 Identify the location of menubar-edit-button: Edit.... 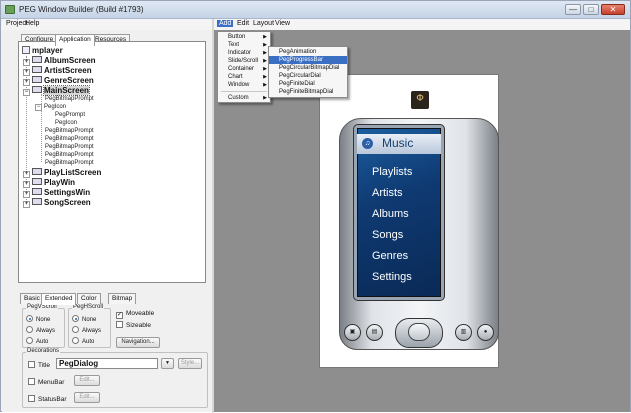
(87, 380).